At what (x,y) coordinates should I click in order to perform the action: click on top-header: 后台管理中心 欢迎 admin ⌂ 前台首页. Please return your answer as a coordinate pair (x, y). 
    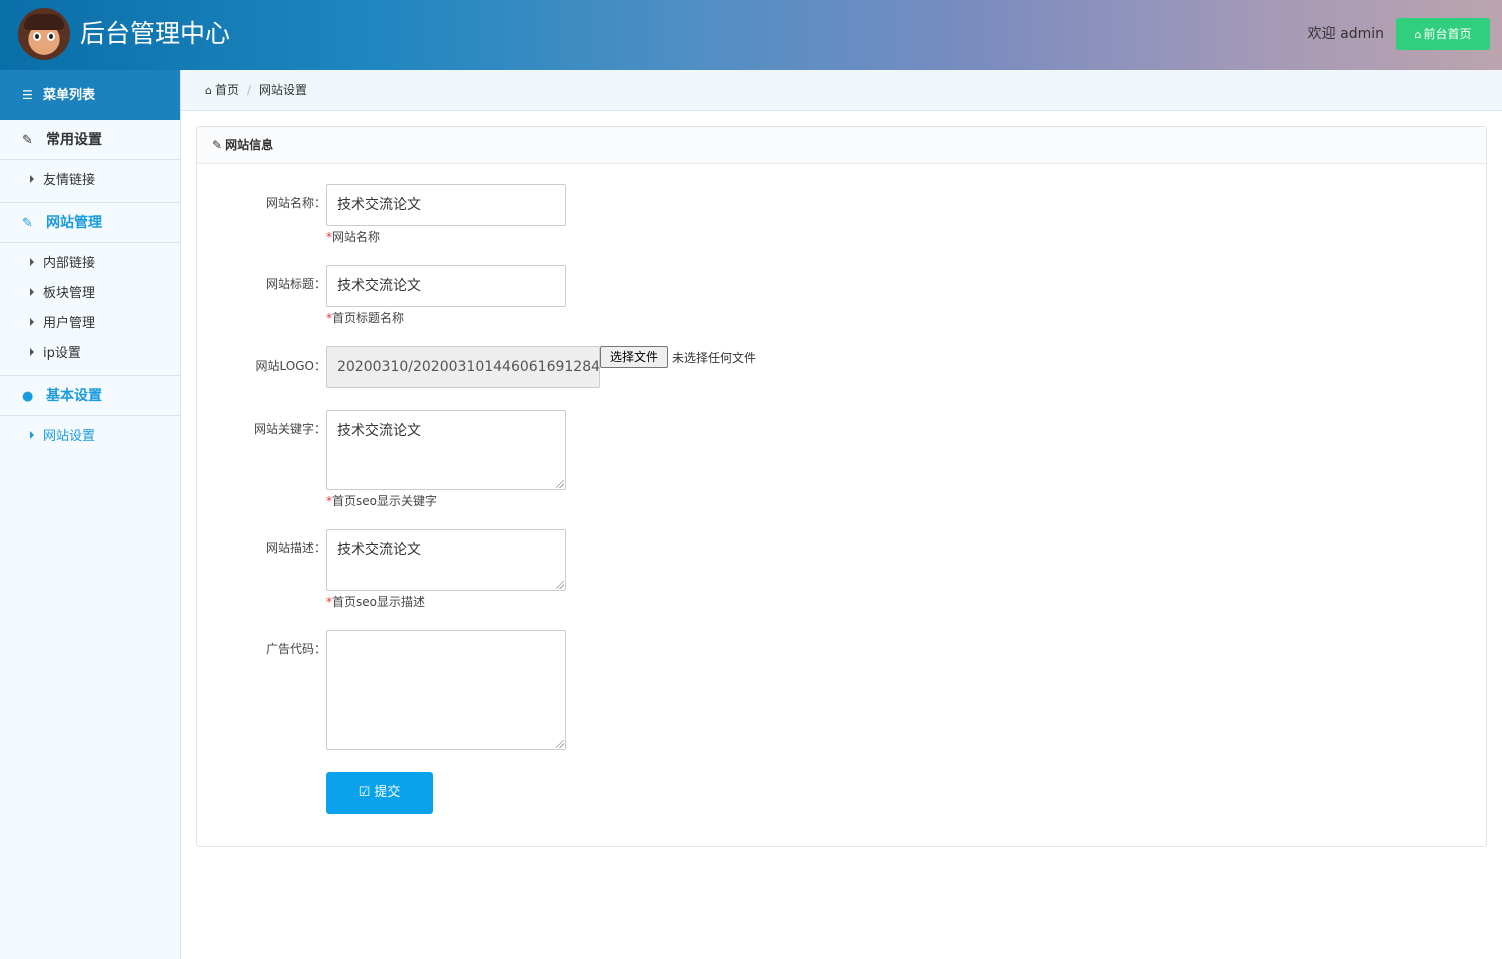
    Looking at the image, I should click on (751, 35).